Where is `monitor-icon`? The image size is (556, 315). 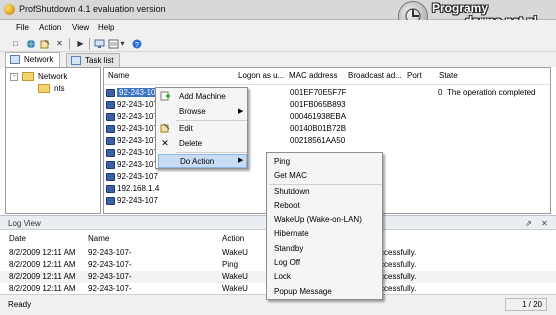 monitor-icon is located at coordinates (99, 43).